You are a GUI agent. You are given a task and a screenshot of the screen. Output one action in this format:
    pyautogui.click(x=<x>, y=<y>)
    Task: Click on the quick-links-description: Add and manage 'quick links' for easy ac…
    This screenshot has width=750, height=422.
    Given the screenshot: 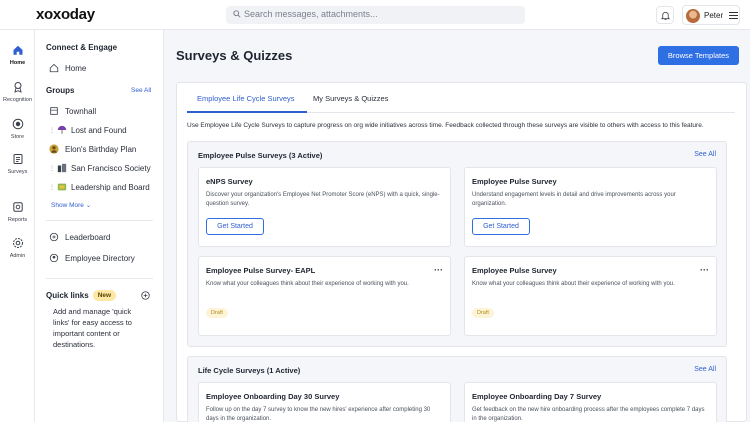 What is the action you would take?
    pyautogui.click(x=92, y=328)
    